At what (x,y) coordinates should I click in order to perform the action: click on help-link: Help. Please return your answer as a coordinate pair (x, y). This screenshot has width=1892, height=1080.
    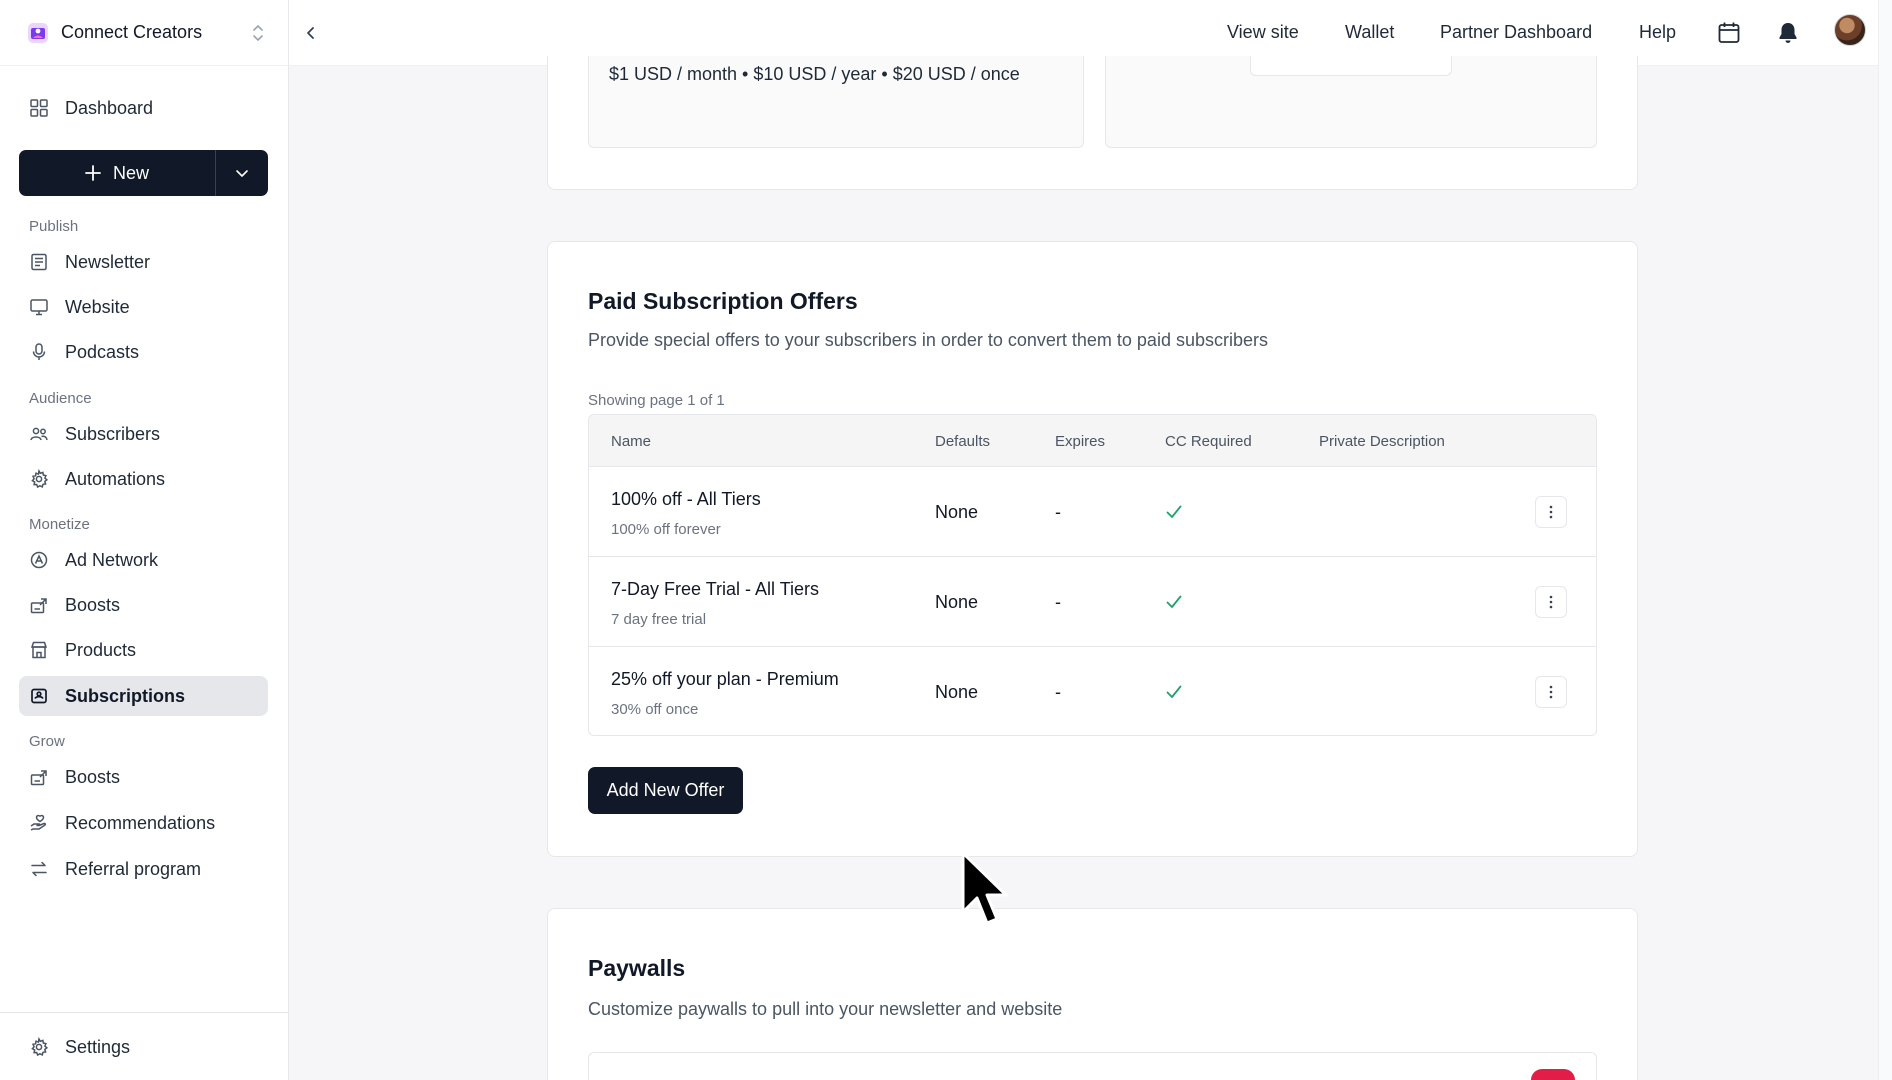
    Looking at the image, I should click on (1657, 32).